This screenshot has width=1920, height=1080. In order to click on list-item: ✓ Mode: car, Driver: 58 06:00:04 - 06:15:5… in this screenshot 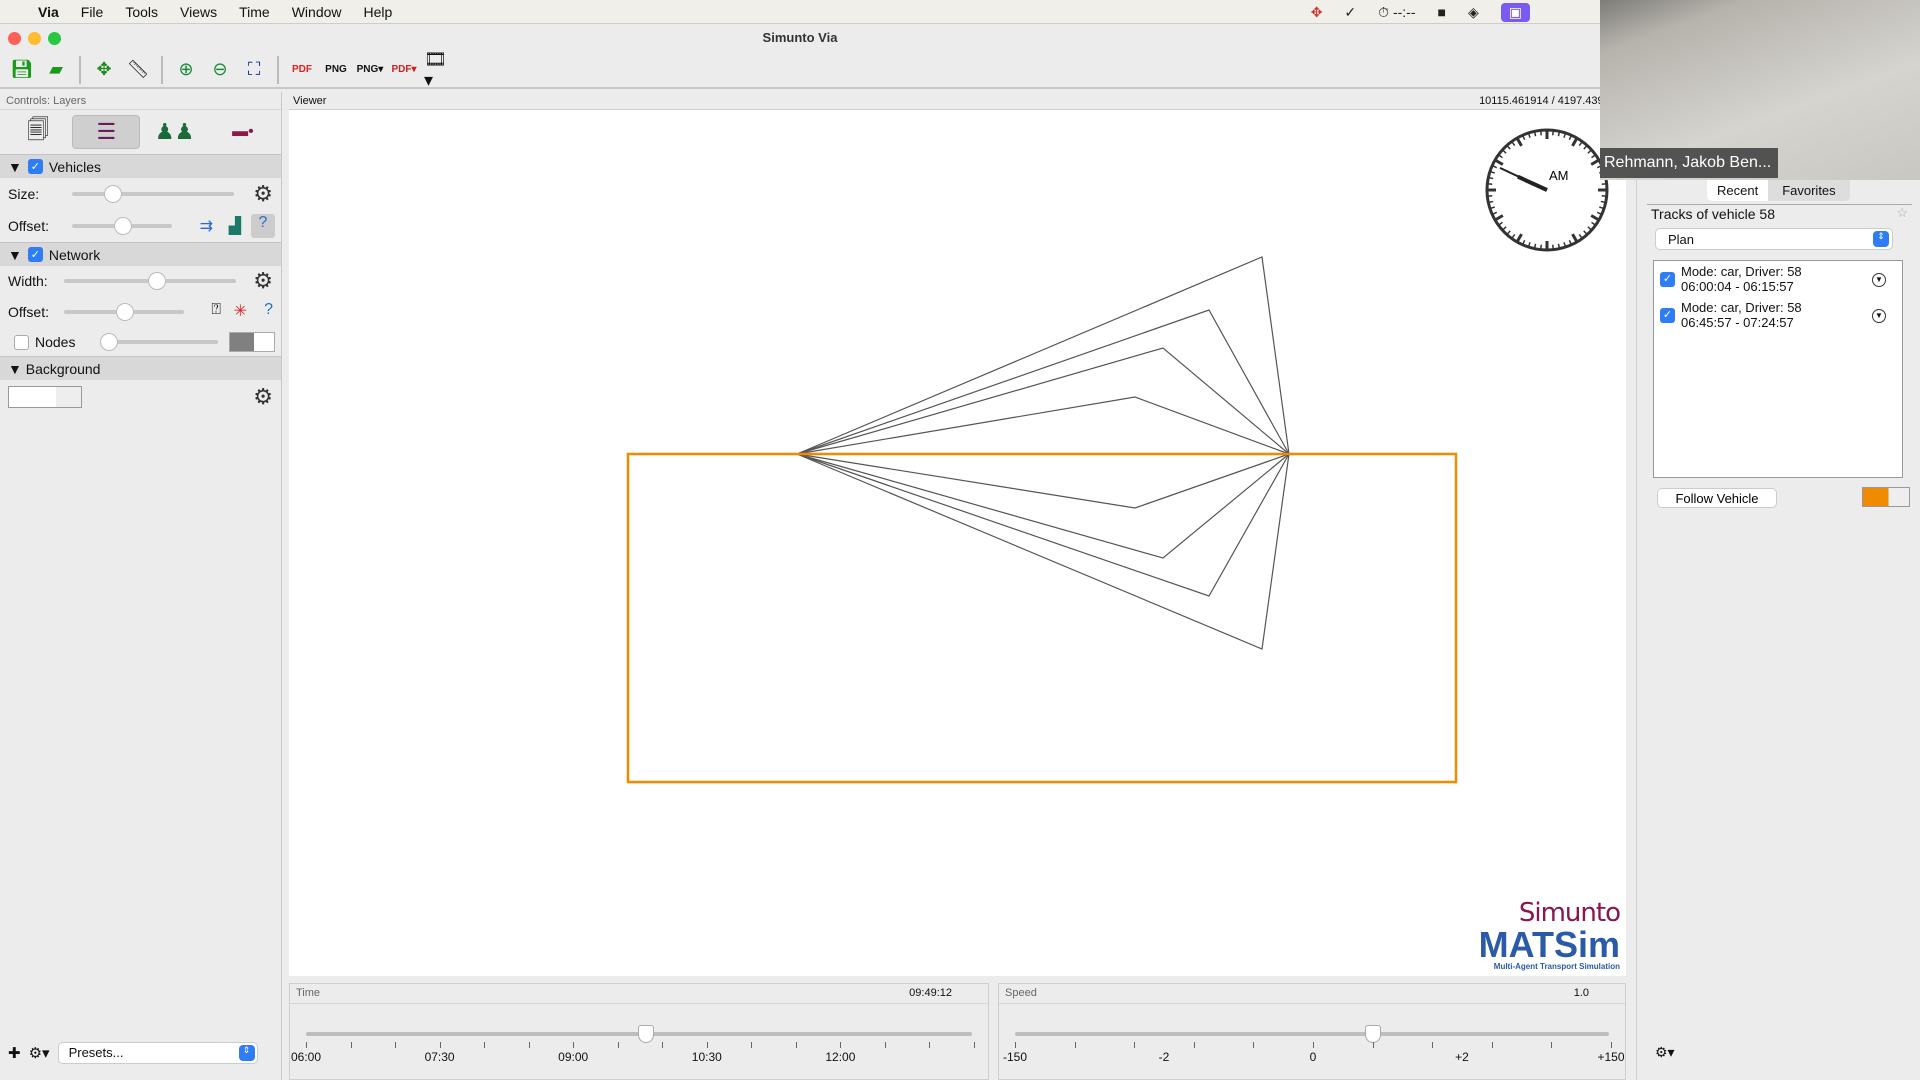, I will do `click(1778, 279)`.